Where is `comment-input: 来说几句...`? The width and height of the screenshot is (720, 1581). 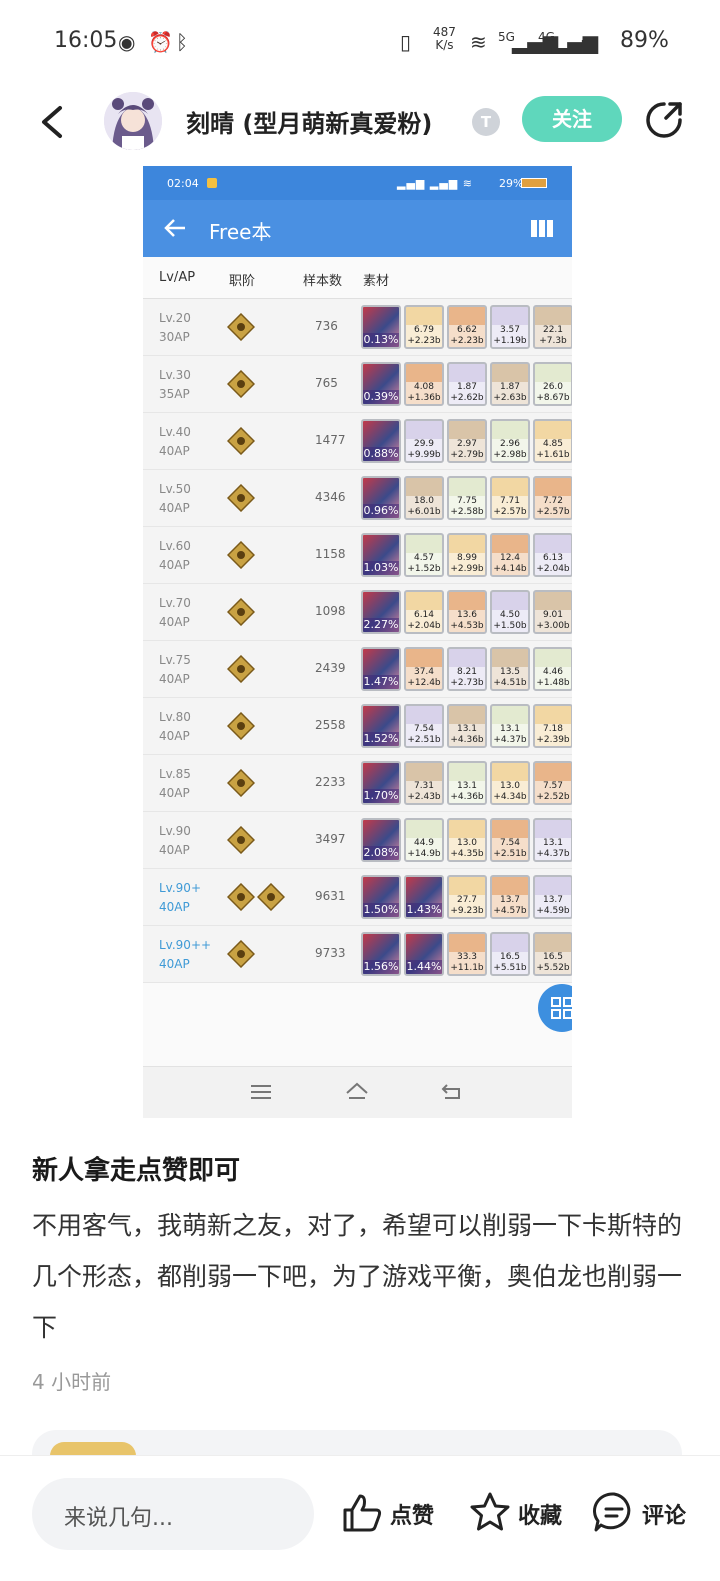 comment-input: 来说几句... is located at coordinates (173, 1514).